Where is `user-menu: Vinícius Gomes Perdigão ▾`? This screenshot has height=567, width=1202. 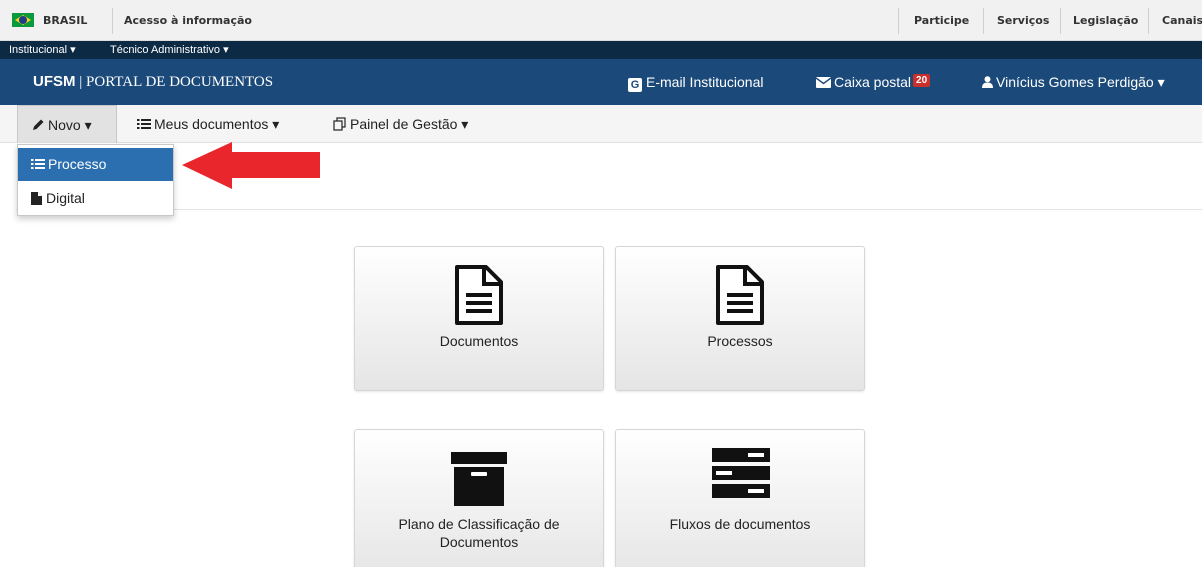 user-menu: Vinícius Gomes Perdigão ▾ is located at coordinates (1073, 82).